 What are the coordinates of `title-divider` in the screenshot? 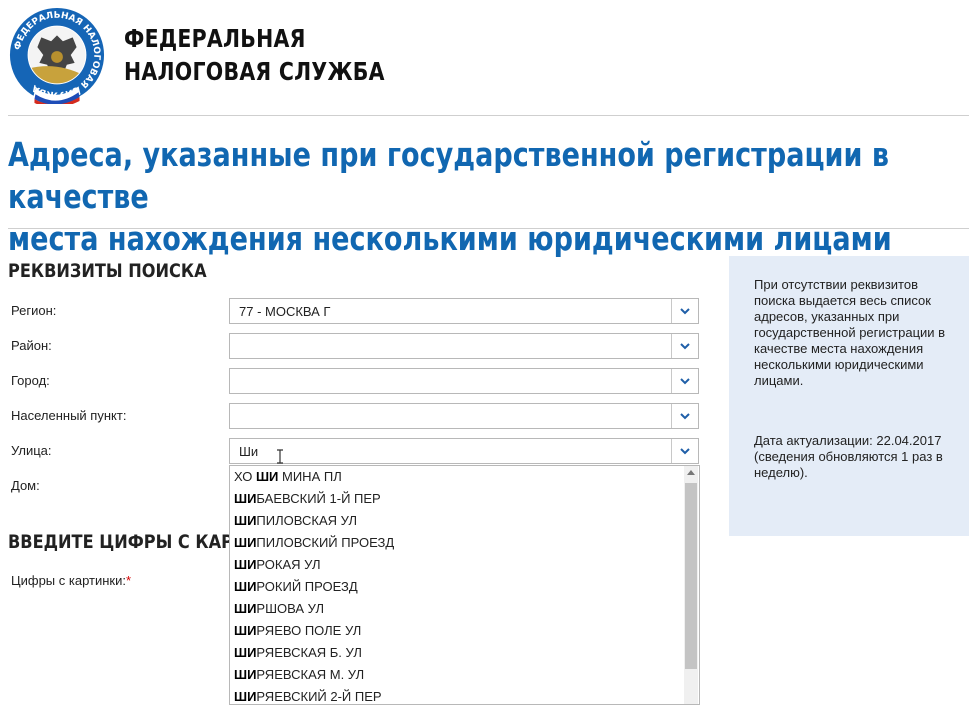 It's located at (488, 228).